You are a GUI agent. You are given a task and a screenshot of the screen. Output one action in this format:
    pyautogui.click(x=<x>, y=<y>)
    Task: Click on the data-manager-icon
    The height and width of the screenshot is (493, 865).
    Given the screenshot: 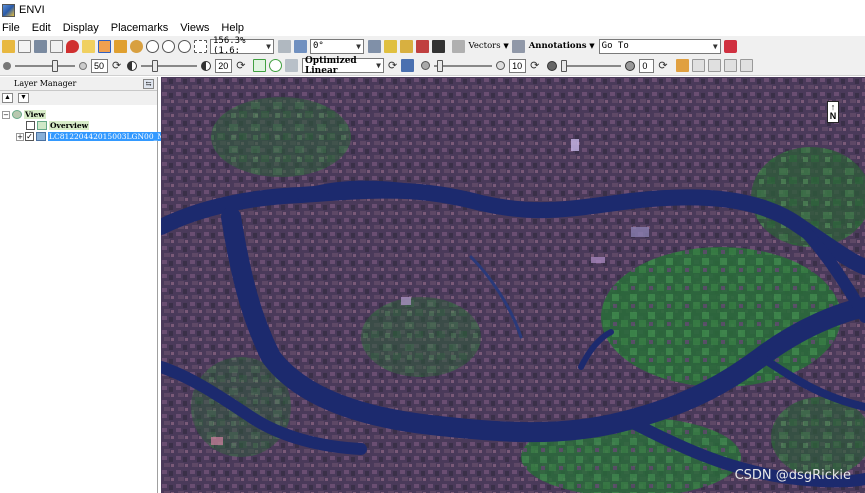 What is the action you would take?
    pyautogui.click(x=24, y=46)
    